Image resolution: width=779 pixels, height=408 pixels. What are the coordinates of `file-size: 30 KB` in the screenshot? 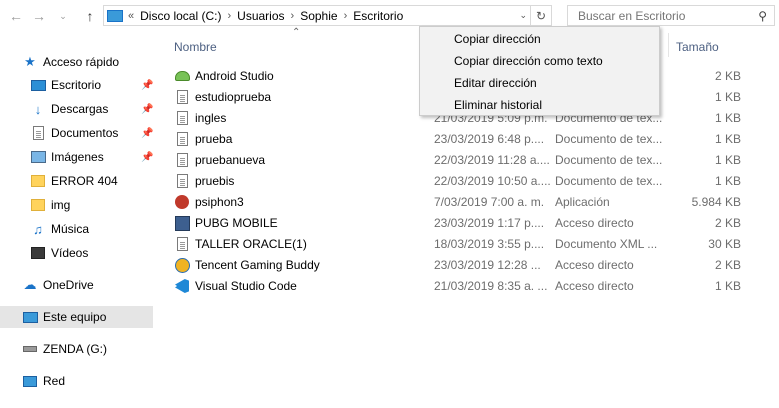 It's located at (724, 243).